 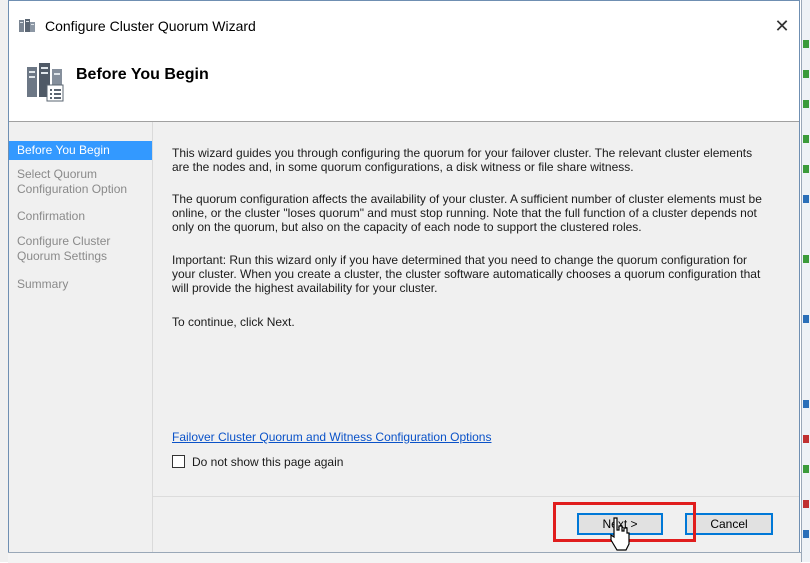 I want to click on do-not-show-again-checkbox, so click(x=178, y=461).